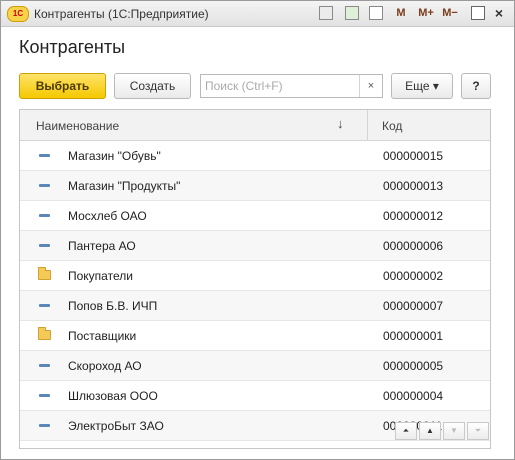 The height and width of the screenshot is (460, 515). What do you see at coordinates (367, 125) in the screenshot?
I see `column-divider` at bounding box center [367, 125].